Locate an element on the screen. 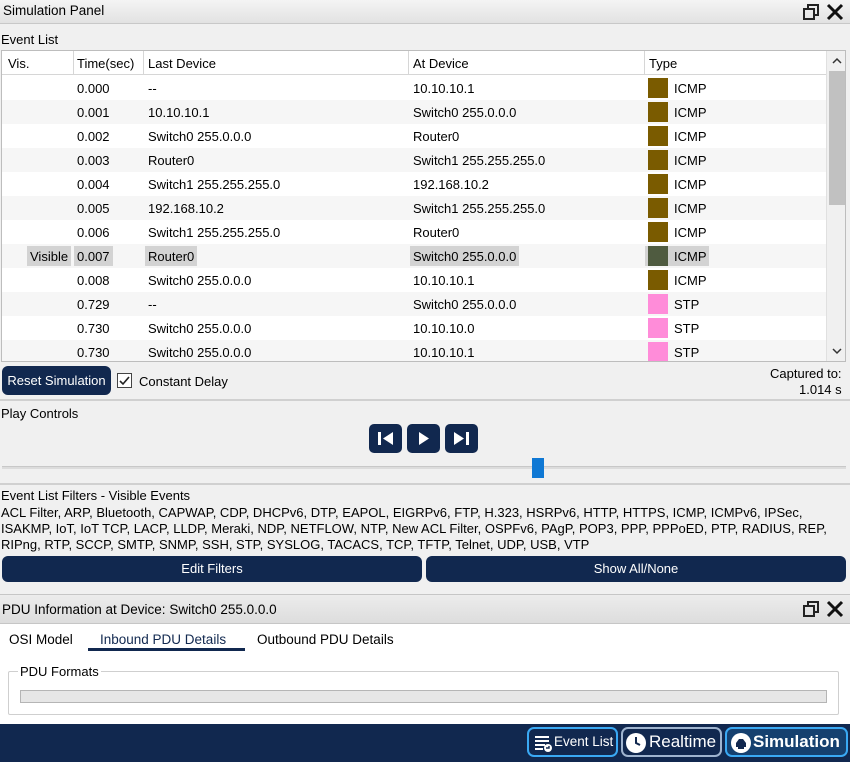  mode-bar is located at coordinates (425, 743).